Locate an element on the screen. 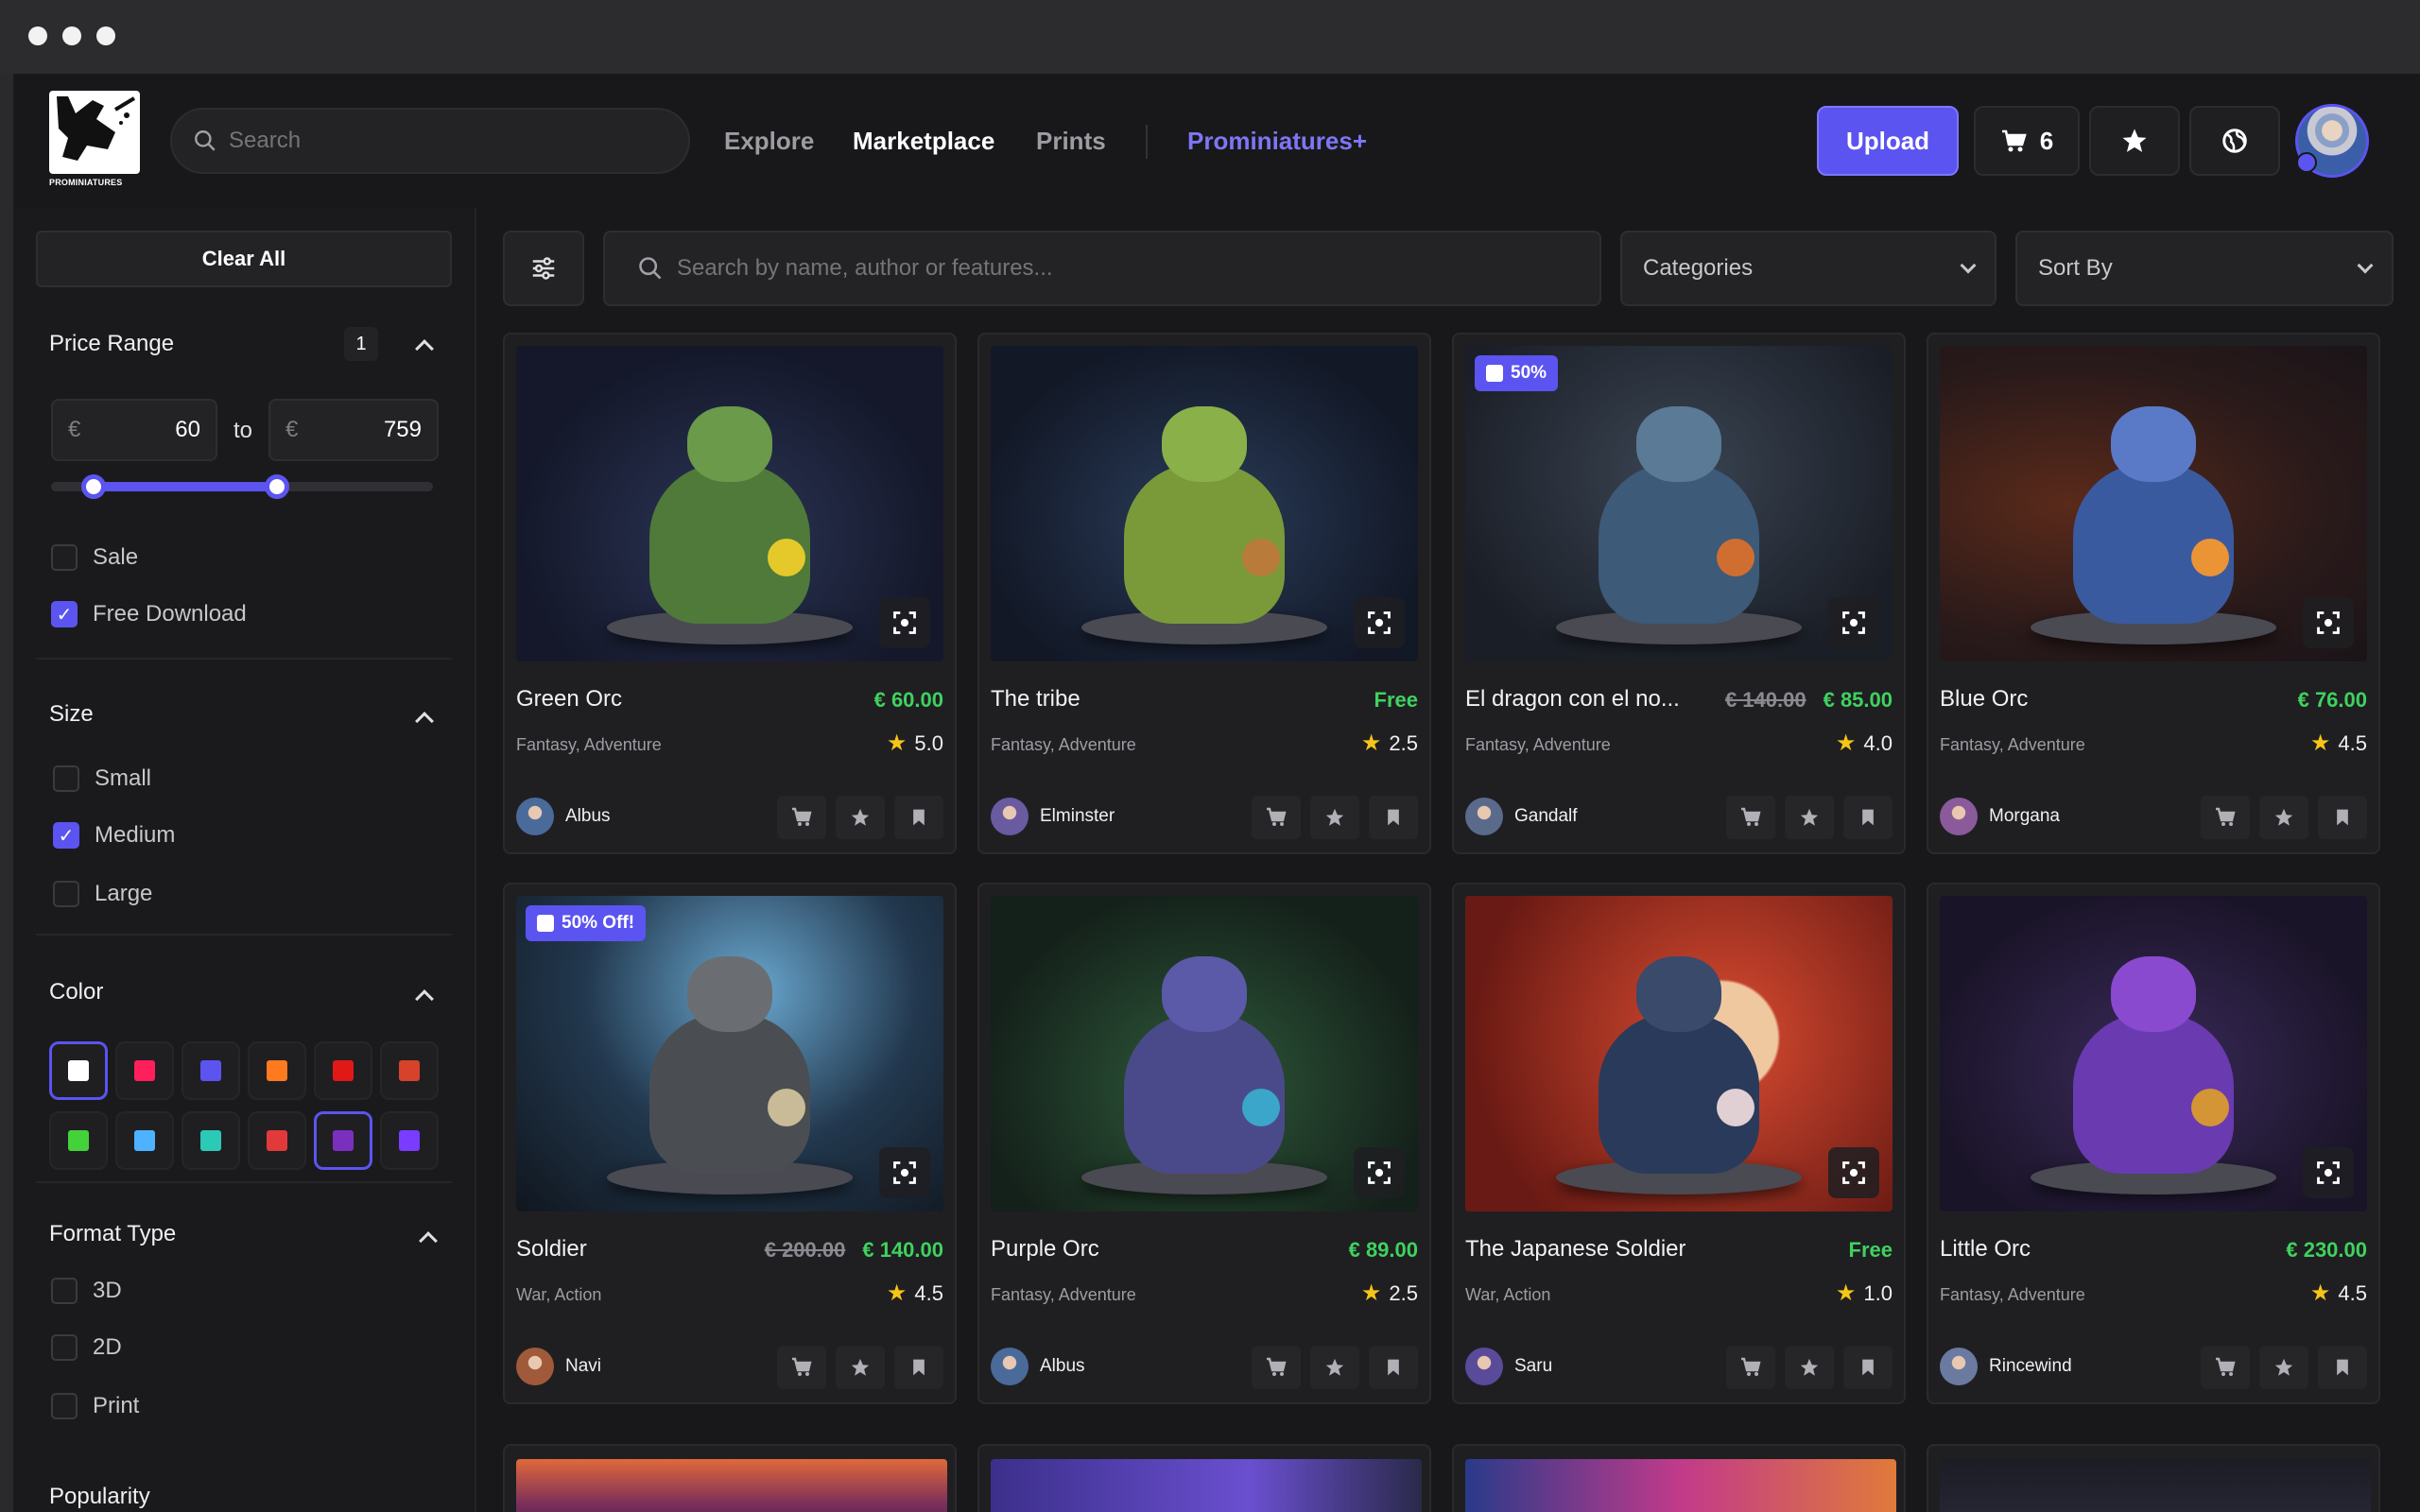 This screenshot has height=1512, width=2420. filter-toggle-button is located at coordinates (543, 268).